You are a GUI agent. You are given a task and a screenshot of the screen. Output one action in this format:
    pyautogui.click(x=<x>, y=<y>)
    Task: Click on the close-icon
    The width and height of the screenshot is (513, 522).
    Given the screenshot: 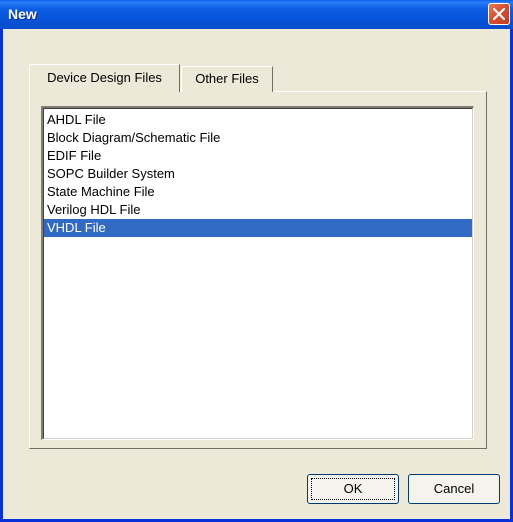 What is the action you would take?
    pyautogui.click(x=499, y=14)
    